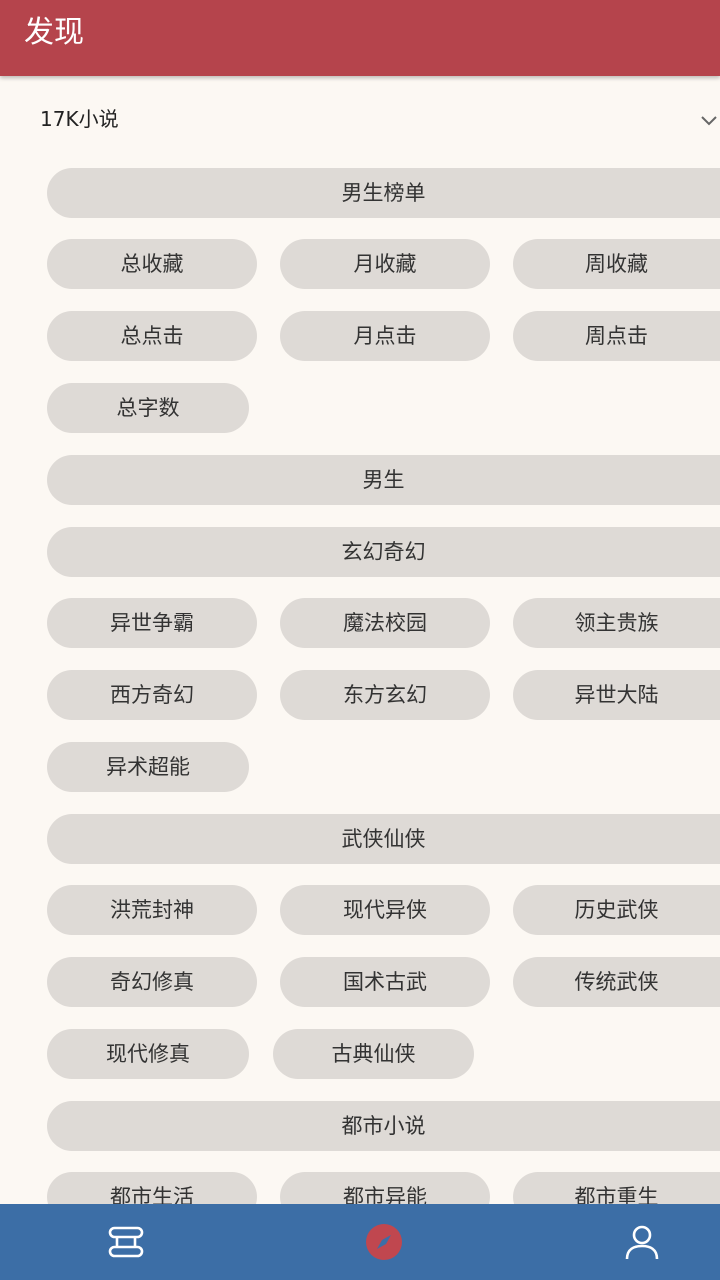 This screenshot has height=1280, width=720. What do you see at coordinates (360, 1242) in the screenshot?
I see `bottom-nav` at bounding box center [360, 1242].